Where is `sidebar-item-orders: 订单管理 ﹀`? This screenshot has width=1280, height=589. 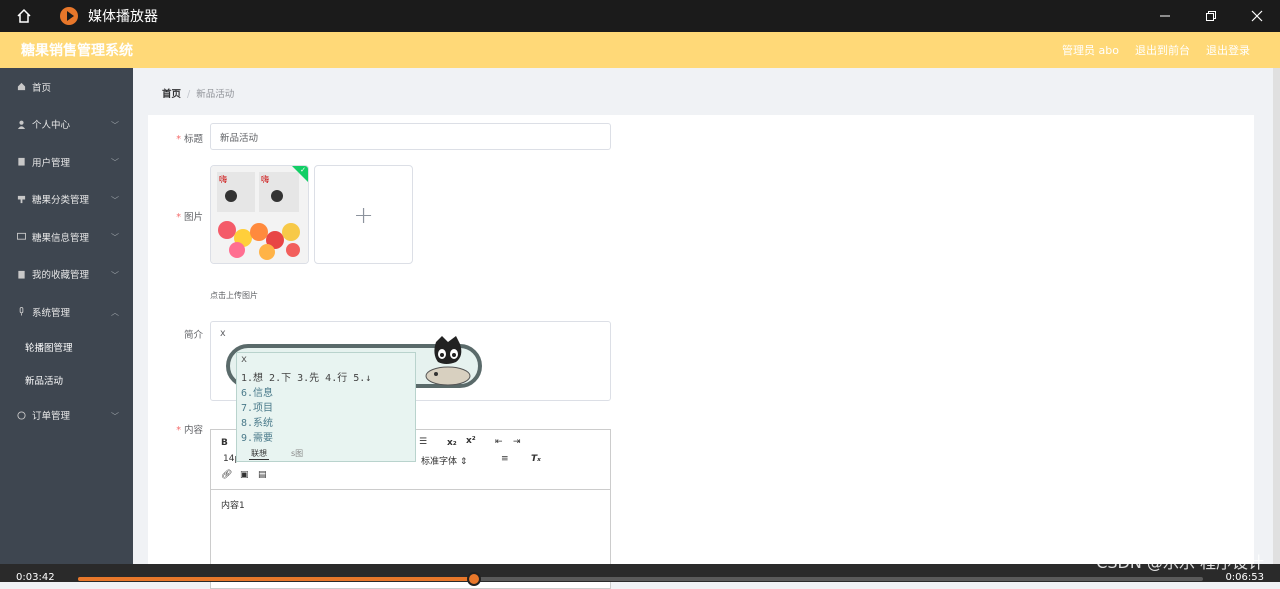
sidebar-item-orders: 订单管理 ﹀ is located at coordinates (66, 416).